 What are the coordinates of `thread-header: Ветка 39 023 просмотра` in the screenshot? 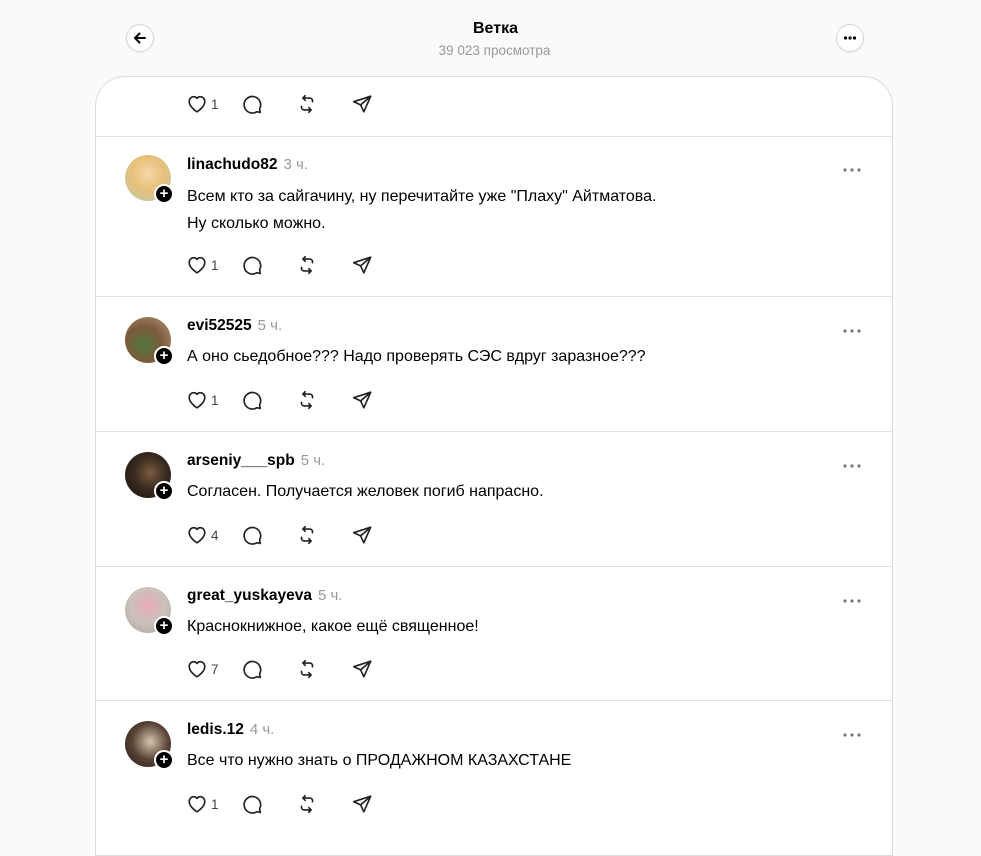 It's located at (490, 38).